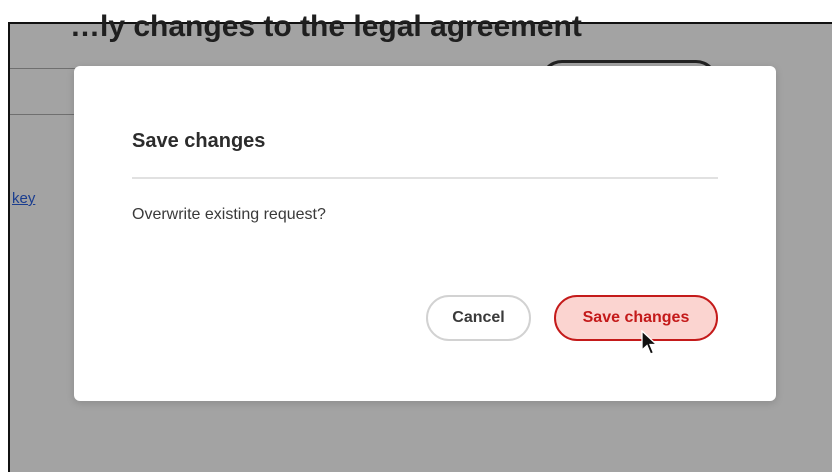 This screenshot has width=832, height=472. I want to click on dialog-divider, so click(425, 178).